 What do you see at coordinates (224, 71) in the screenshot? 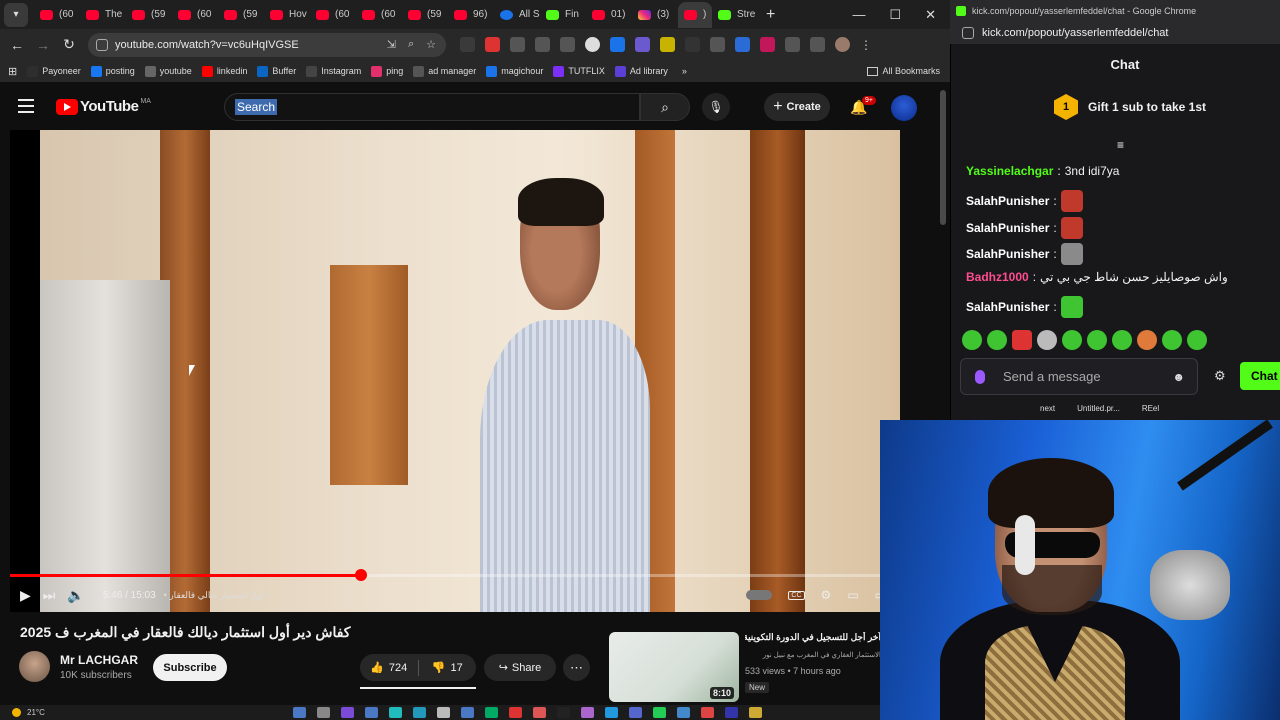
I see `bookmark-item: linkedin` at bounding box center [224, 71].